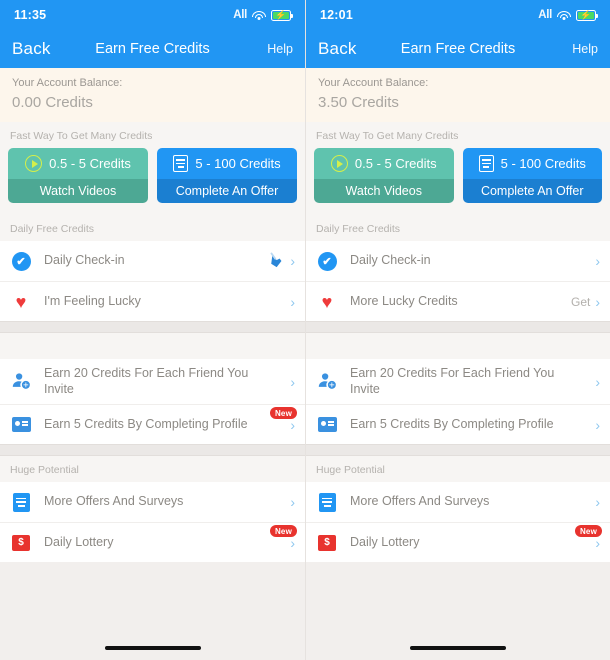 The width and height of the screenshot is (610, 660). Describe the element at coordinates (52, 102) in the screenshot. I see `balance-value: 0.00 Credits` at that location.